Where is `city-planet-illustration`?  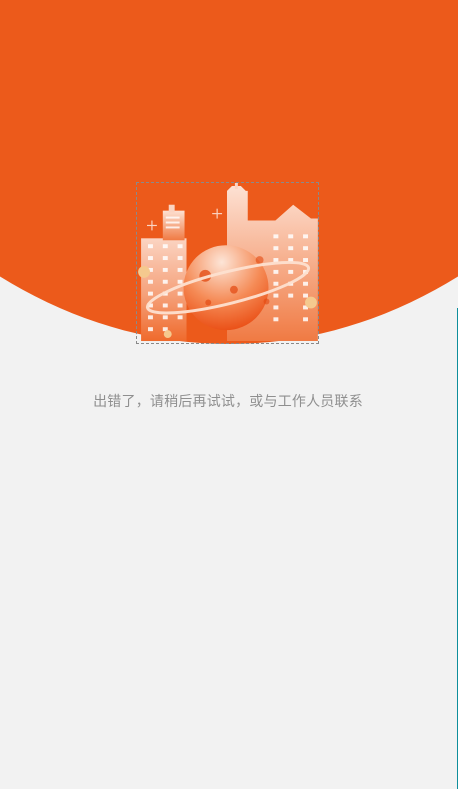 city-planet-illustration is located at coordinates (227, 263).